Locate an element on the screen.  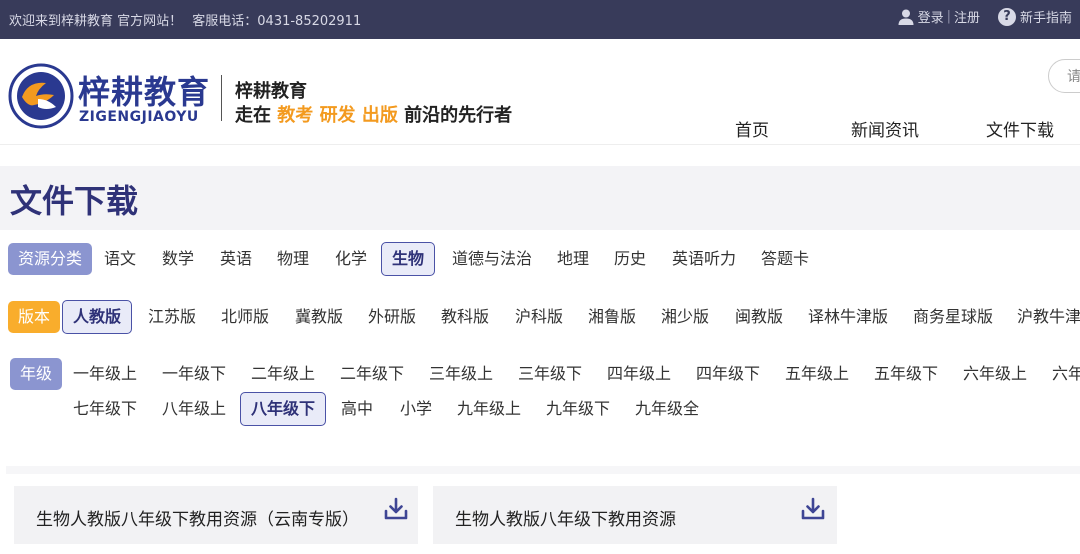
edition-option: 湘鲁版 is located at coordinates (612, 317).